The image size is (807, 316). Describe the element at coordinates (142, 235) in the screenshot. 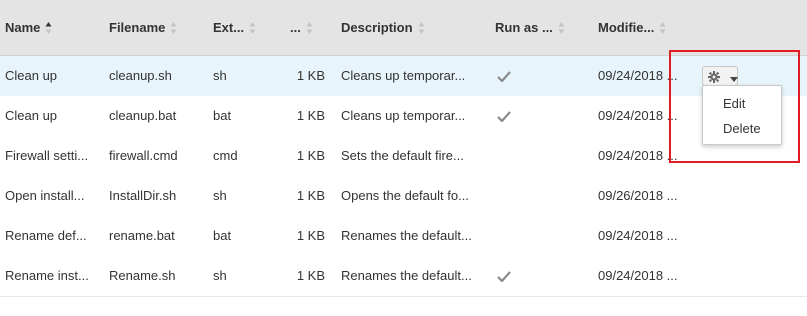

I see `cell-filename: rename.bat` at that location.